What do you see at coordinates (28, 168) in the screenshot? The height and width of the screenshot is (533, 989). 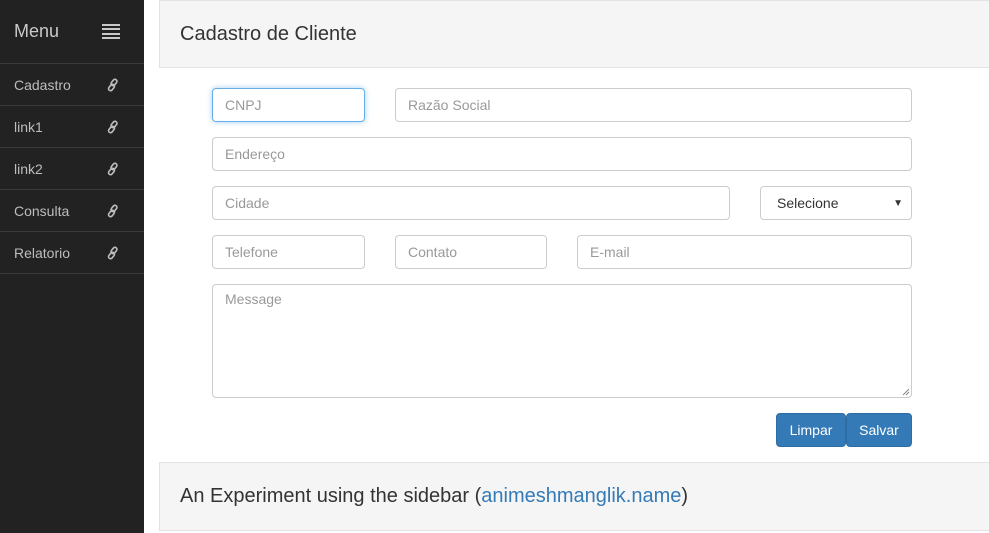 I see `sidebar-item-label: link2` at bounding box center [28, 168].